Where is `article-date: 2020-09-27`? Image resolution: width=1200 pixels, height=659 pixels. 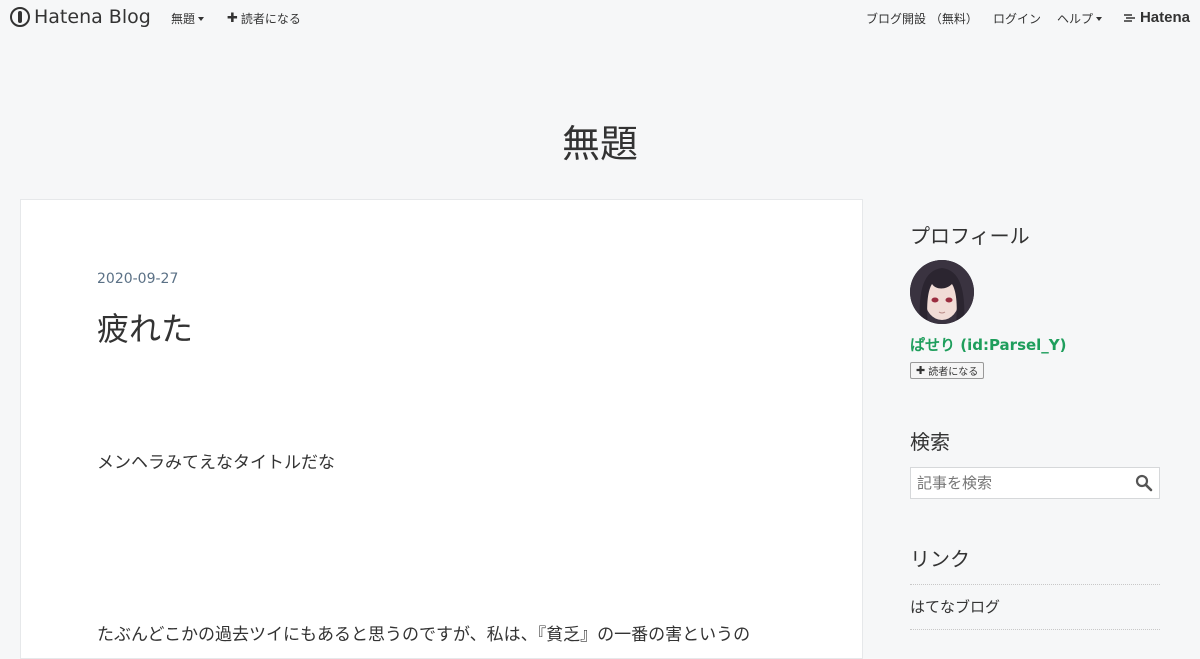
article-date: 2020-09-27 is located at coordinates (137, 279).